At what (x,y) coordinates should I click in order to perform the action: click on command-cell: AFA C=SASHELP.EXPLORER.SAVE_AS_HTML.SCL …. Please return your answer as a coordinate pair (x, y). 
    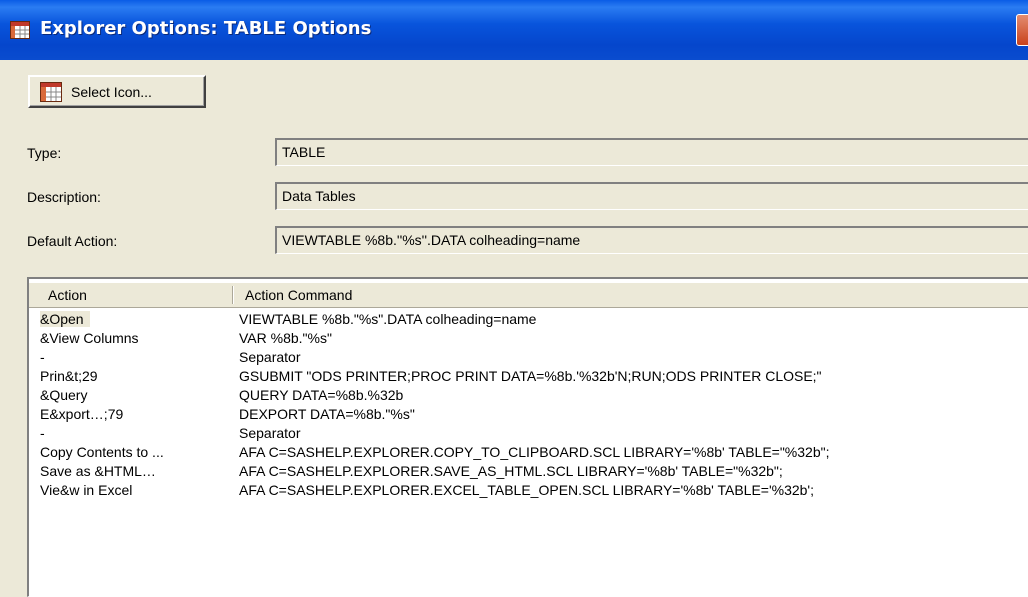
    Looking at the image, I should click on (511, 471).